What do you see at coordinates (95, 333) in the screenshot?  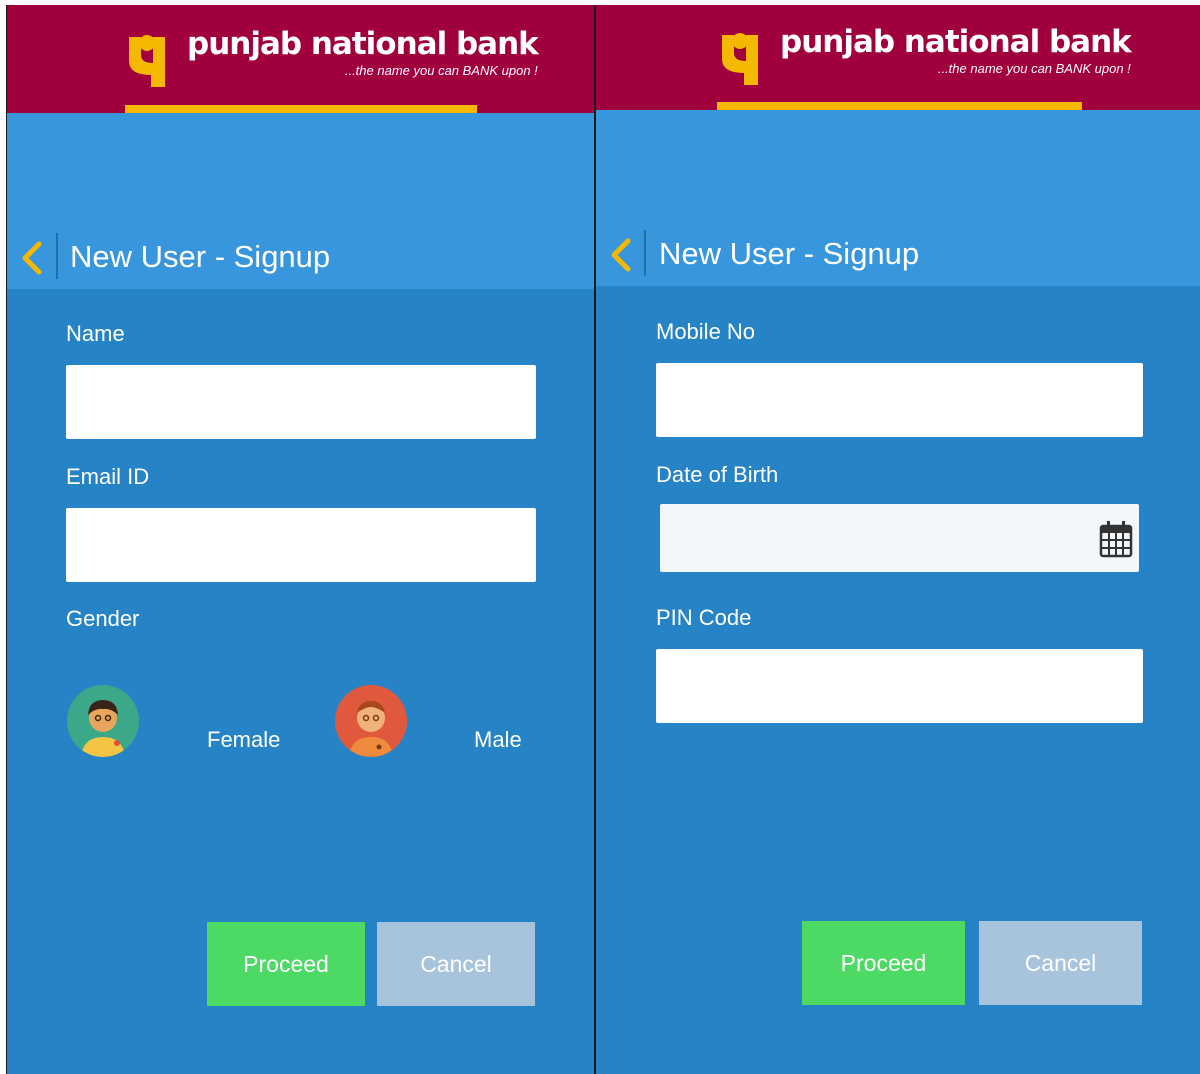 I see `name-label: Name` at bounding box center [95, 333].